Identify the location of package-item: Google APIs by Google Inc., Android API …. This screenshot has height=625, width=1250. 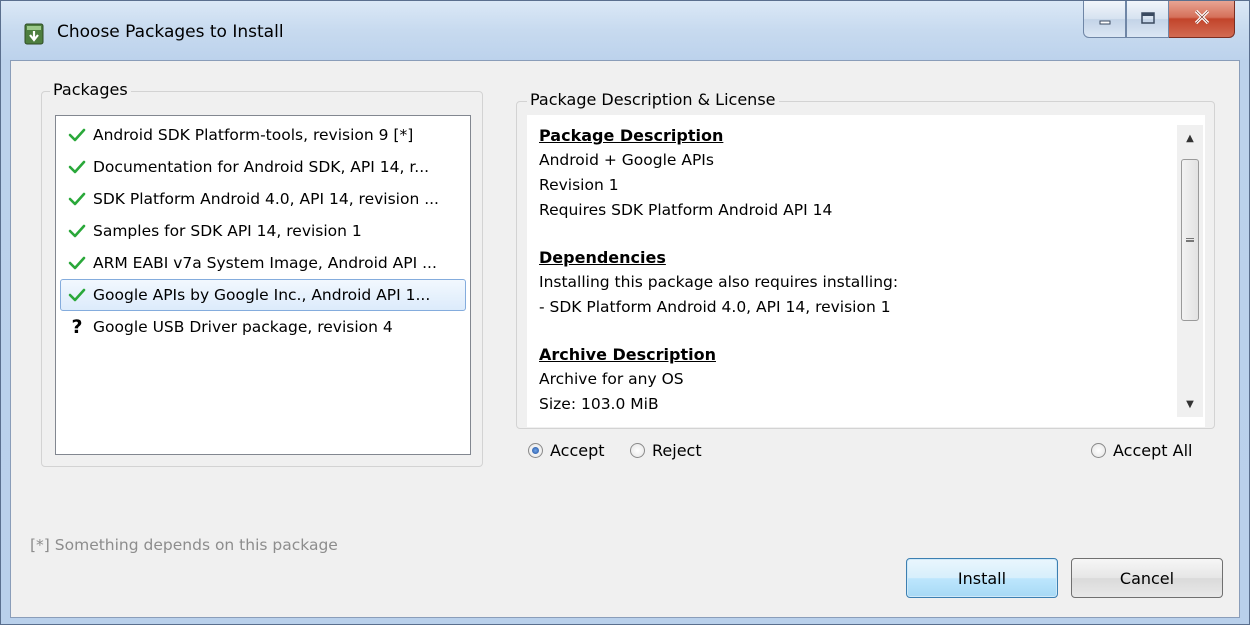
(263, 295).